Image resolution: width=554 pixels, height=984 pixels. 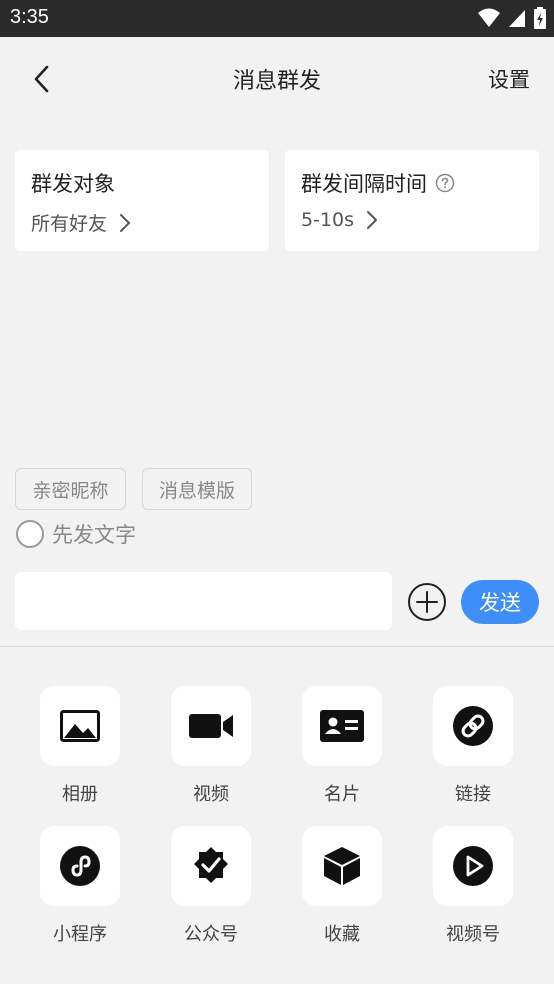 I want to click on tool-video: 视频, so click(x=211, y=746).